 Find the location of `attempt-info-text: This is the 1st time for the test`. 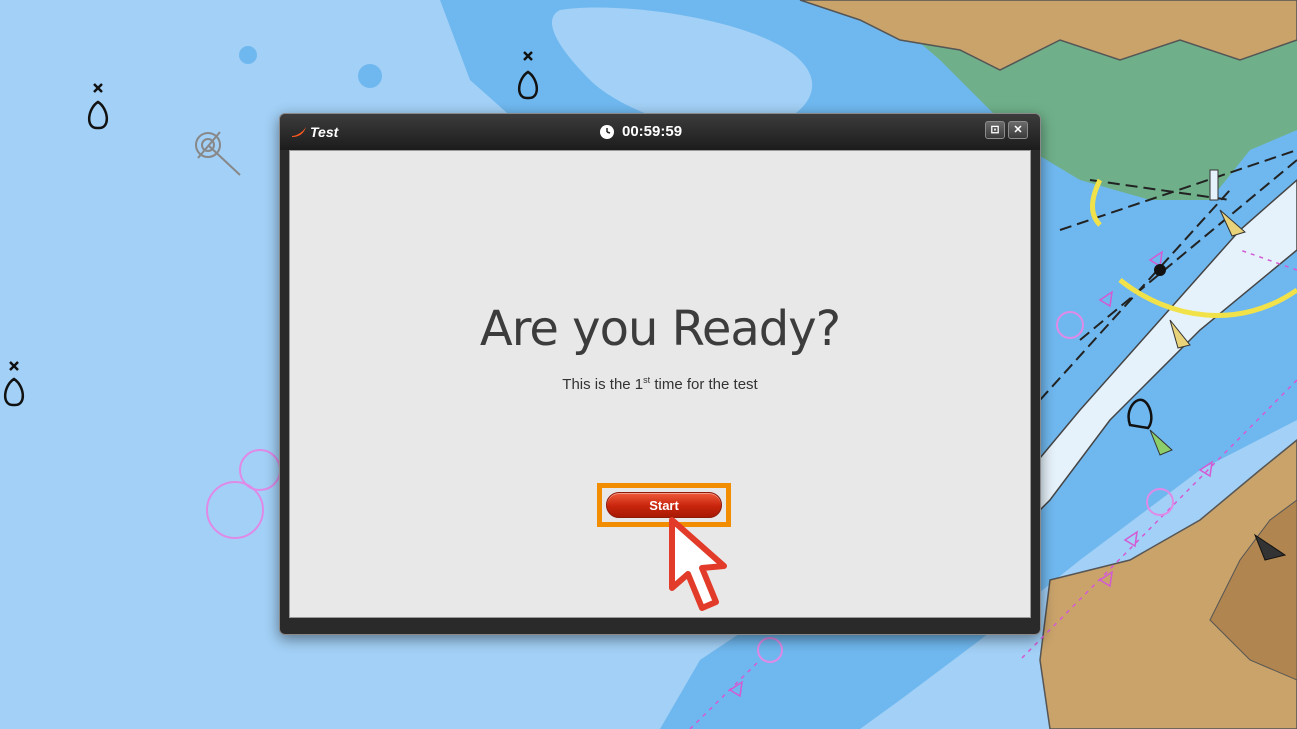

attempt-info-text: This is the 1st time for the test is located at coordinates (660, 384).